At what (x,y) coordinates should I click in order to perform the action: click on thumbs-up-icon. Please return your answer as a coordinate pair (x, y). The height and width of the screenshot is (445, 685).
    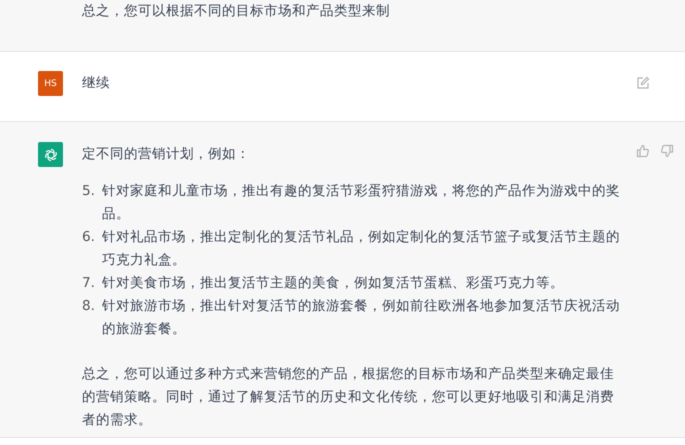
    Looking at the image, I should click on (643, 151).